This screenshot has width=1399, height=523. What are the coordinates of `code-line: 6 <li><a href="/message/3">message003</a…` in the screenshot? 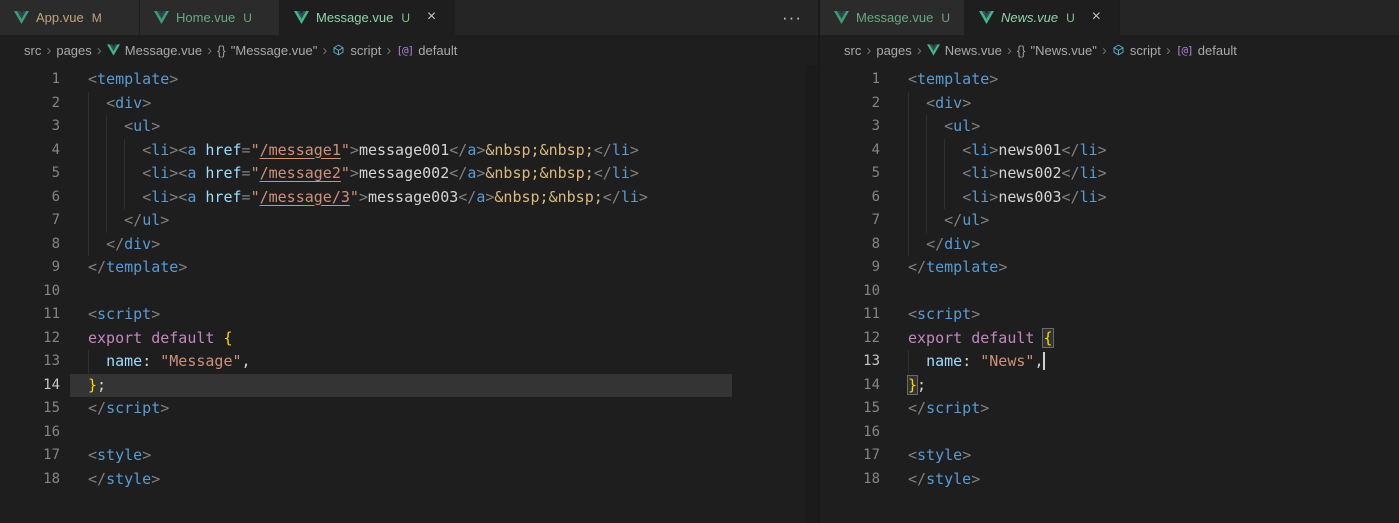 It's located at (366, 197).